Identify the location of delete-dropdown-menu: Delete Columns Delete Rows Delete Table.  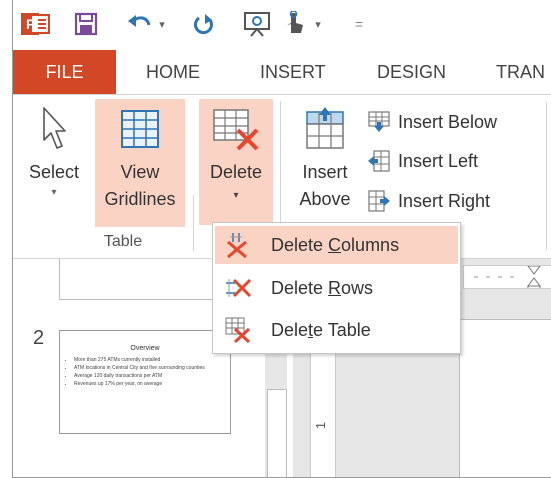
(336, 288).